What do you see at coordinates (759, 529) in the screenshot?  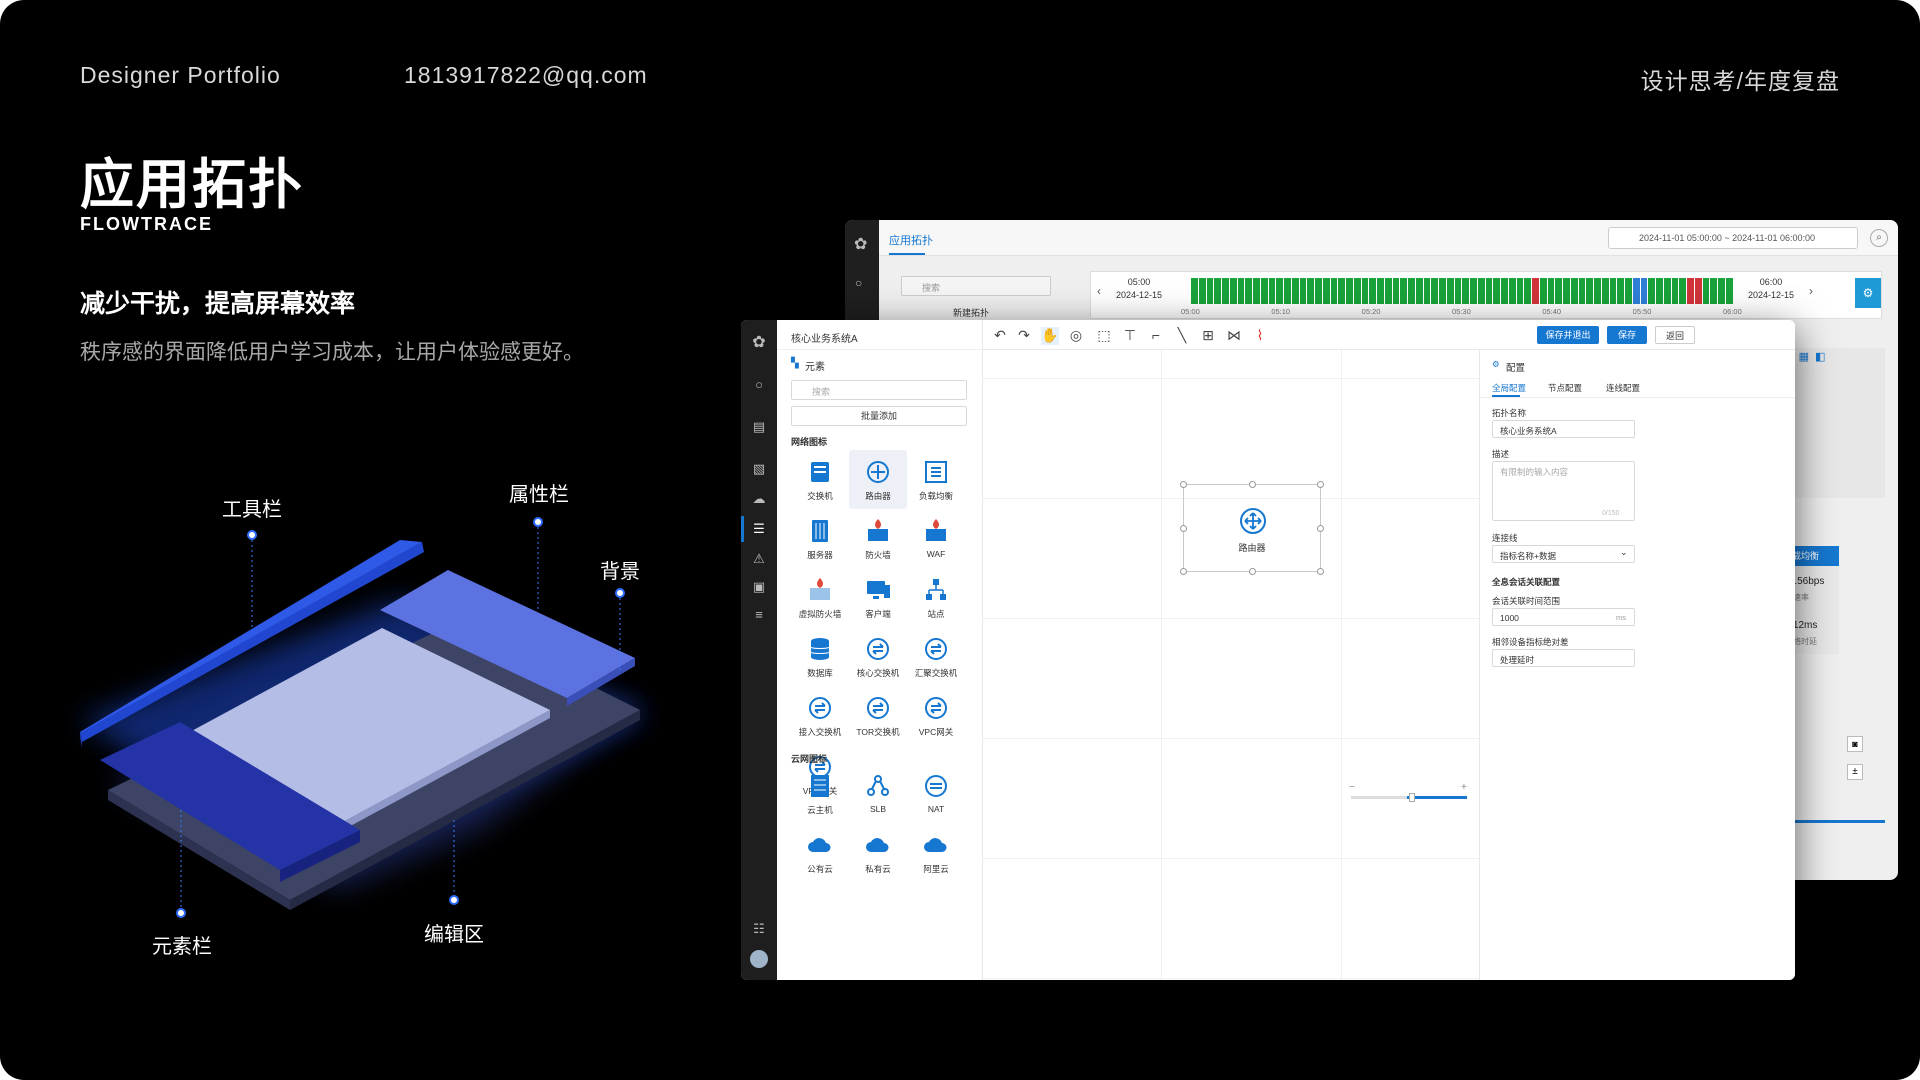 I see `topology-icon: ☰` at bounding box center [759, 529].